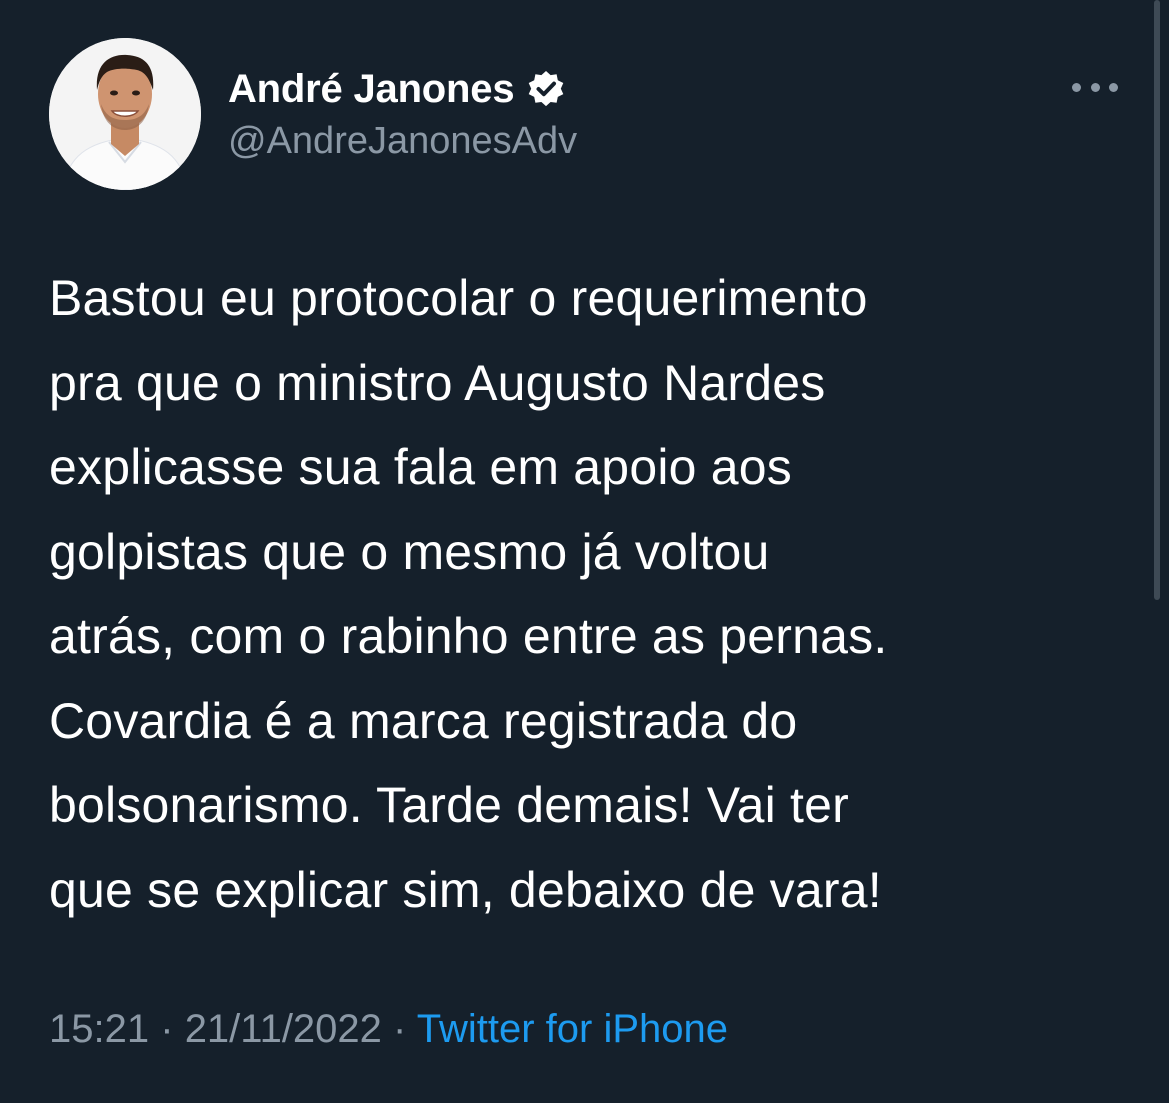 Image resolution: width=1169 pixels, height=1103 pixels. What do you see at coordinates (572, 1029) in the screenshot?
I see `tweet-source-link: Twitter for iPhone` at bounding box center [572, 1029].